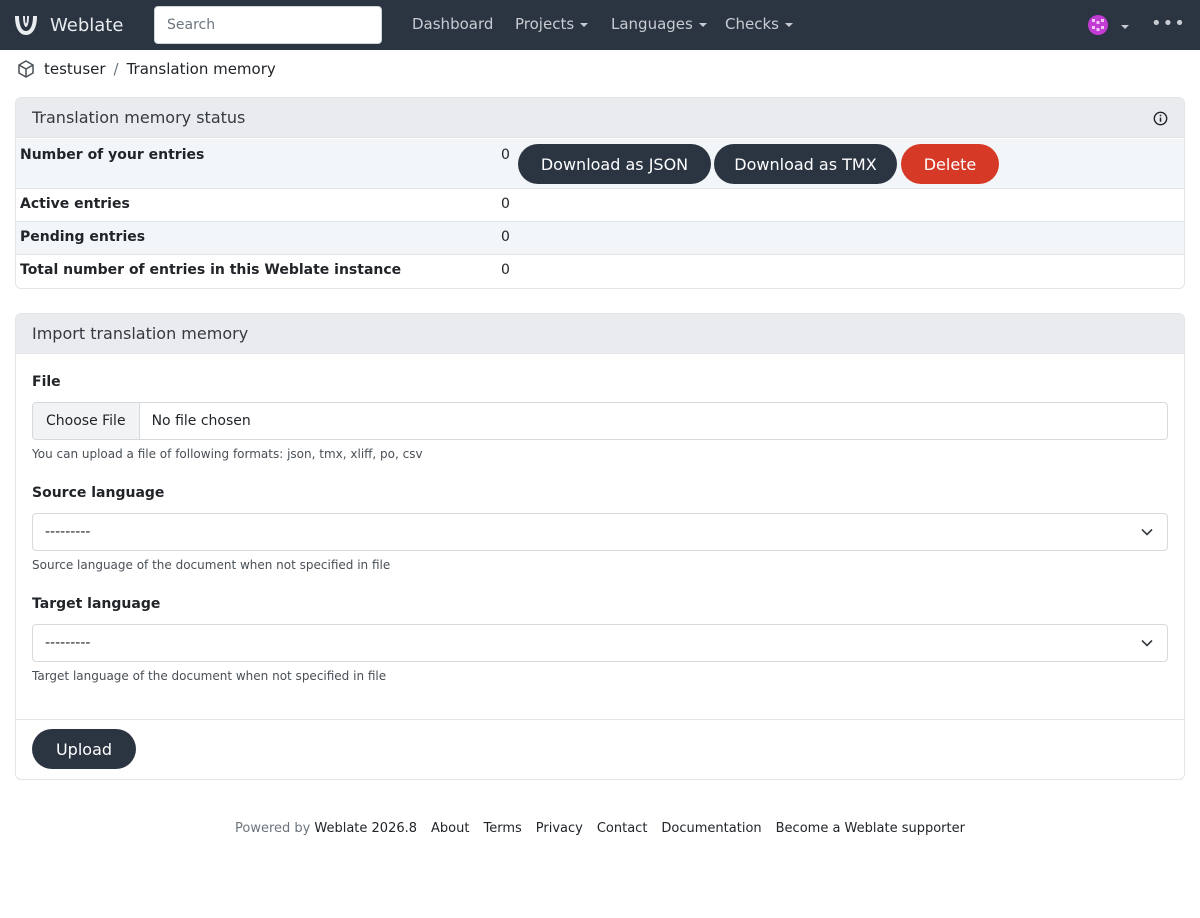 This screenshot has width=1200, height=918. Describe the element at coordinates (1168, 24) in the screenshot. I see `more-dots-icon: •••` at that location.